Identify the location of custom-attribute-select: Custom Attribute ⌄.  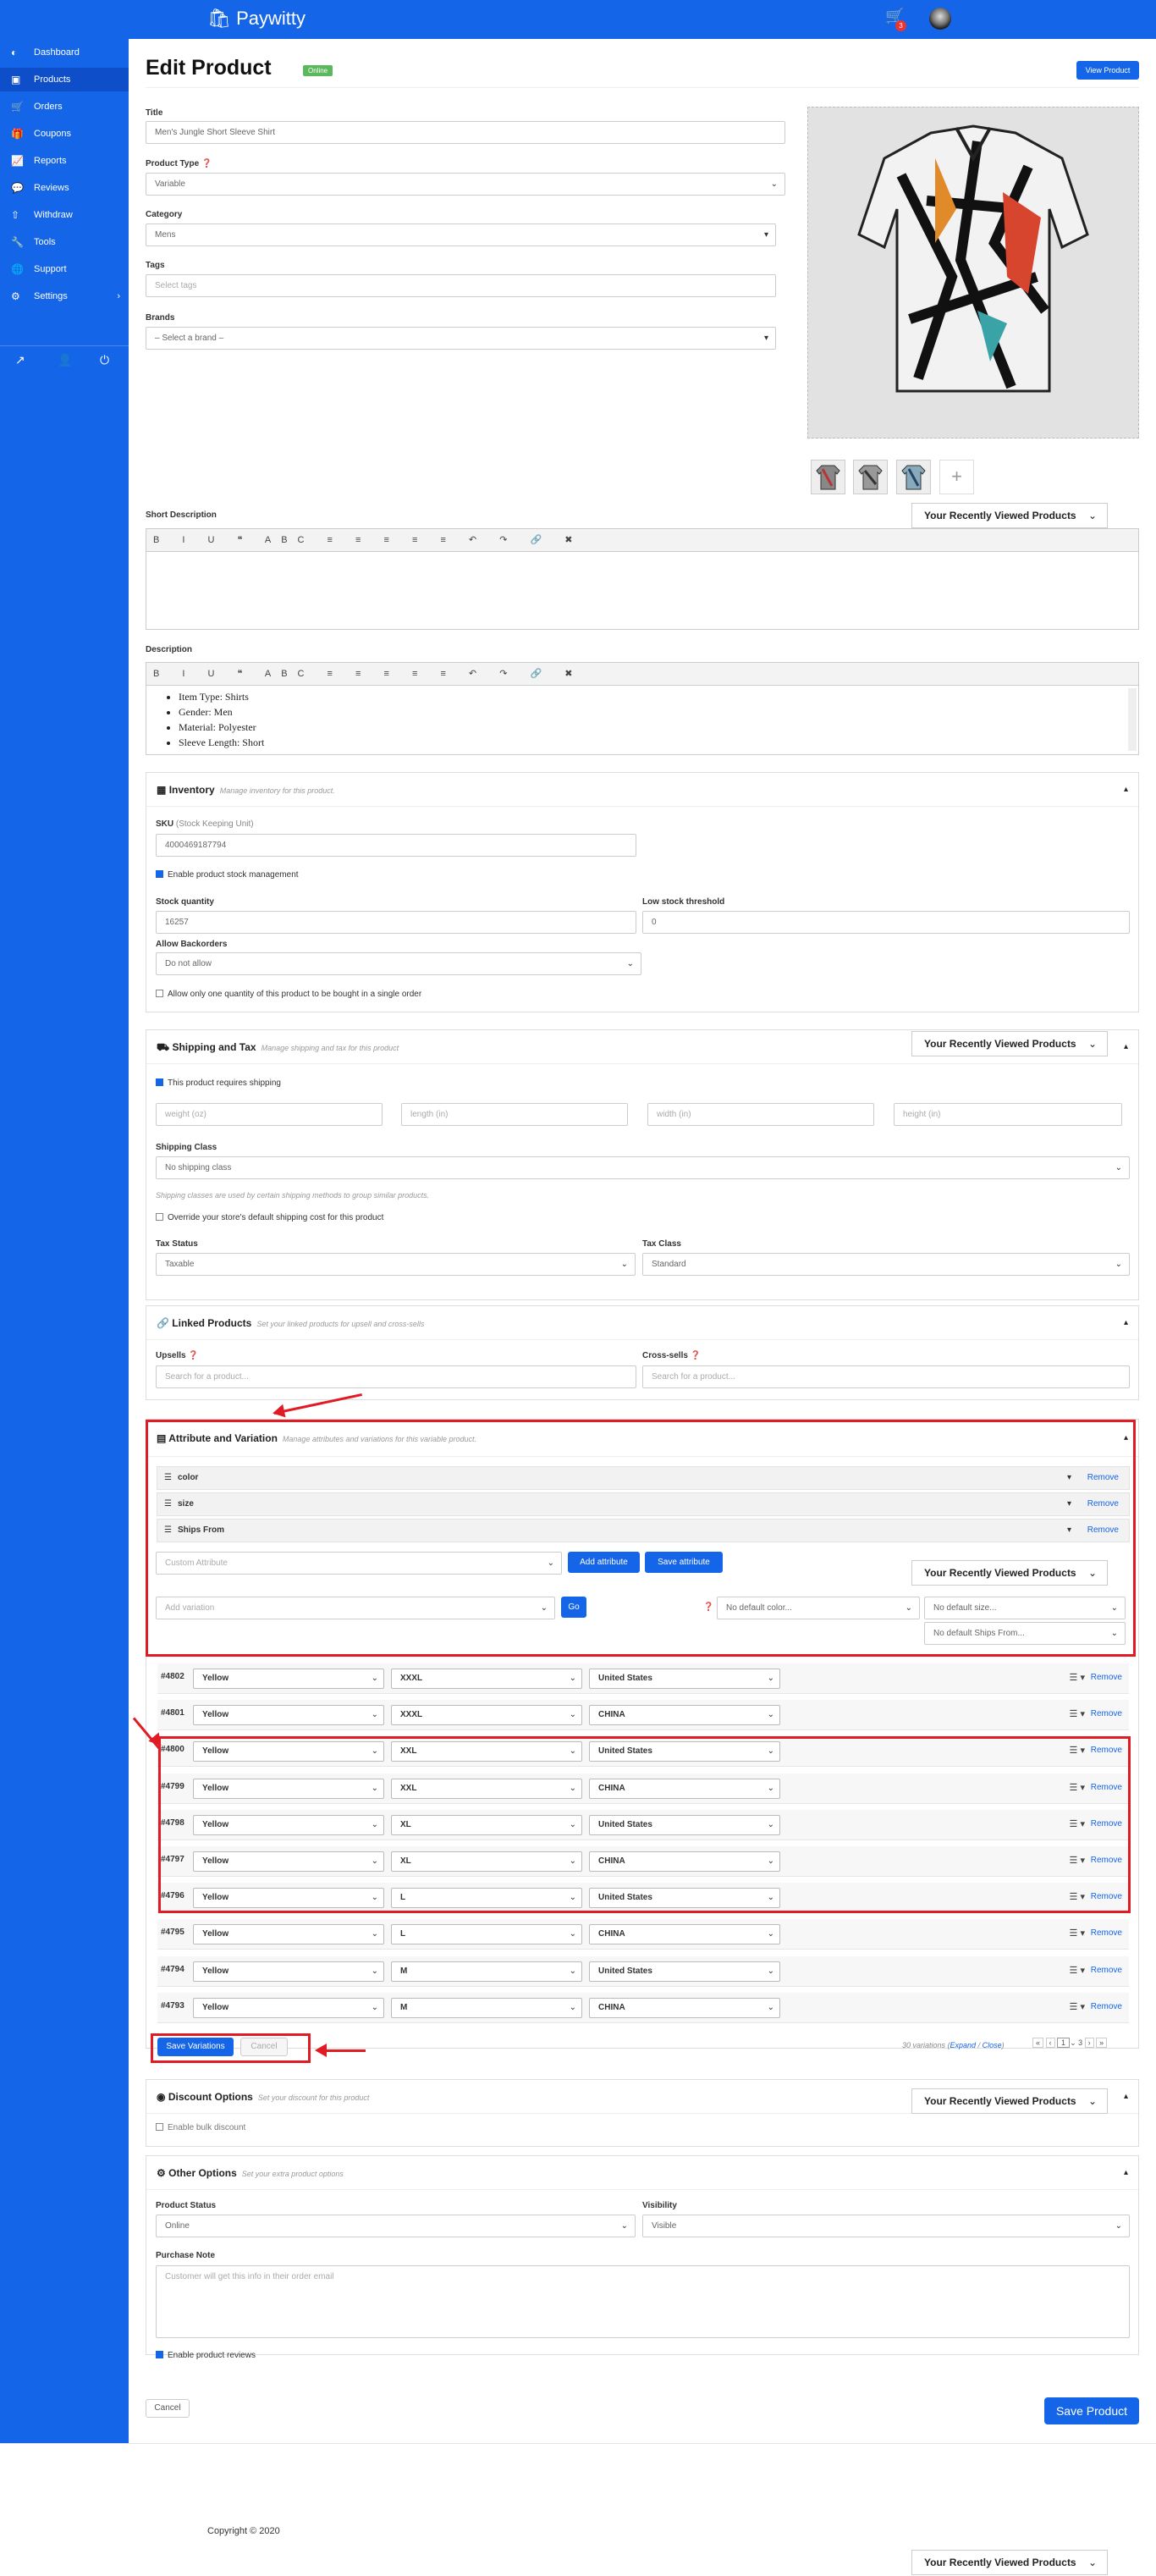
(359, 1564).